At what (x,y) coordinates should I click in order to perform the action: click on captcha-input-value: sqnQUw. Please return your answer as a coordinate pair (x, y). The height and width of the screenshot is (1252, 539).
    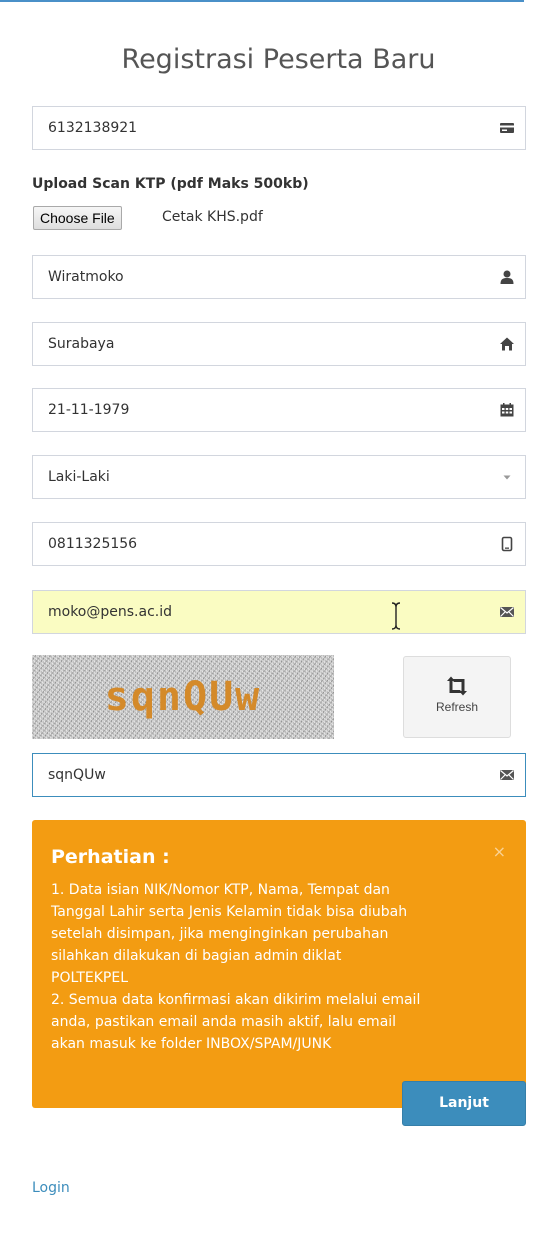
    Looking at the image, I should click on (77, 775).